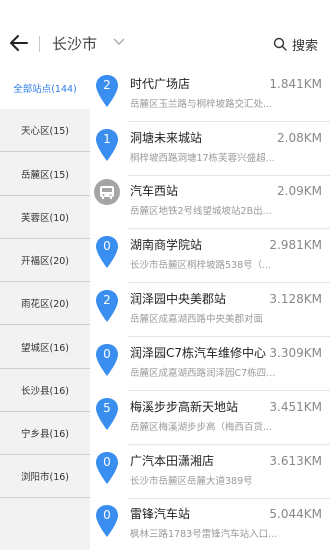 This screenshot has width=330, height=550. What do you see at coordinates (45, 174) in the screenshot?
I see `sidebar-item-yuelu: 岳麓区(15)` at bounding box center [45, 174].